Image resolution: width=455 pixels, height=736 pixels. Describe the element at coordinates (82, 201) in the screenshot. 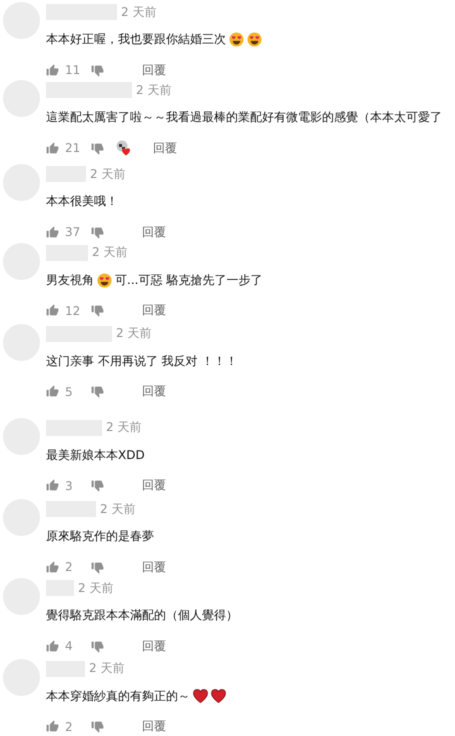

I see `comment-text: 本本很美哦！` at that location.